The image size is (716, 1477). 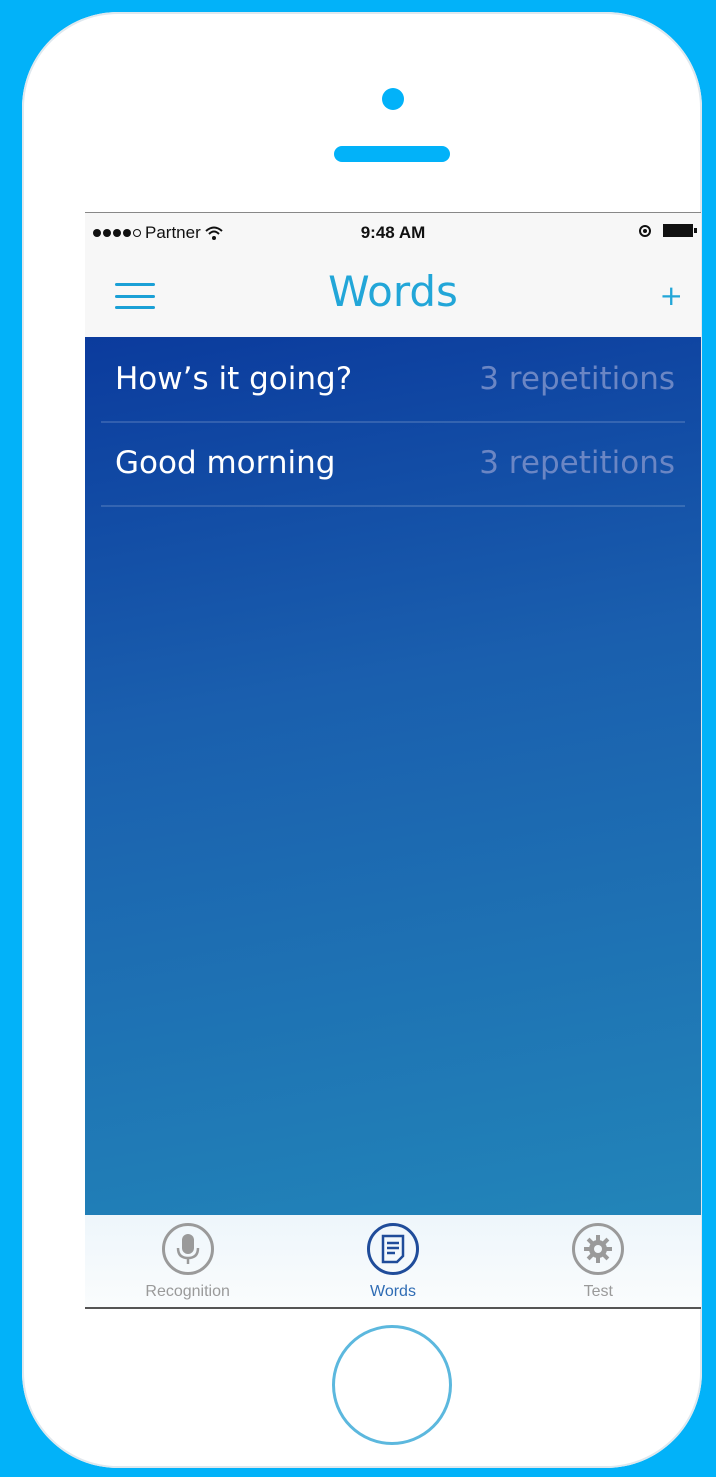 What do you see at coordinates (680, 230) in the screenshot?
I see `battery-icon` at bounding box center [680, 230].